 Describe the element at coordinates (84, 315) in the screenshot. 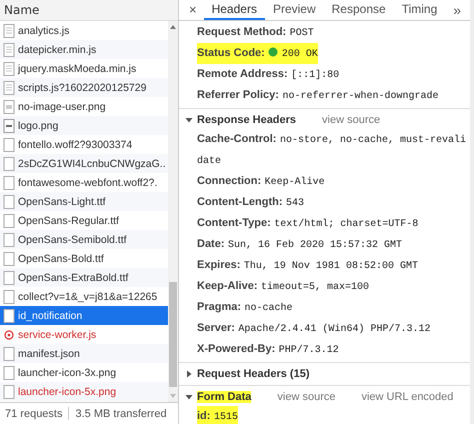

I see `request-row: id_notification` at that location.